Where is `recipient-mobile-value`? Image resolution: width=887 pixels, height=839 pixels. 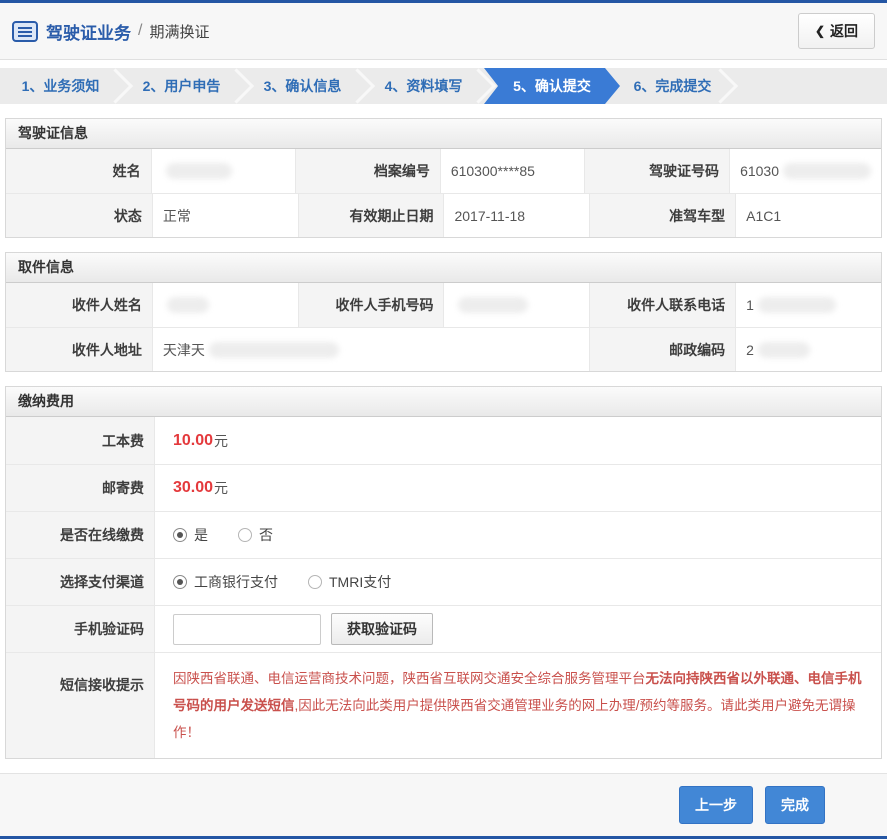
recipient-mobile-value is located at coordinates (516, 305).